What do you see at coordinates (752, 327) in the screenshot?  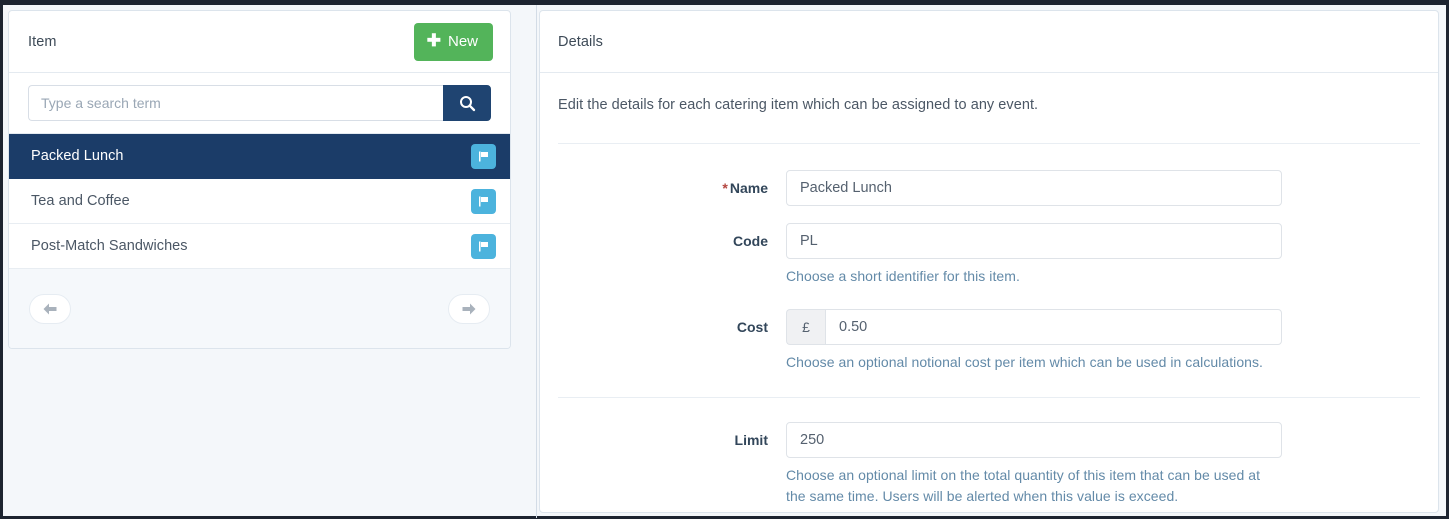 I see `cost-label: Cost` at bounding box center [752, 327].